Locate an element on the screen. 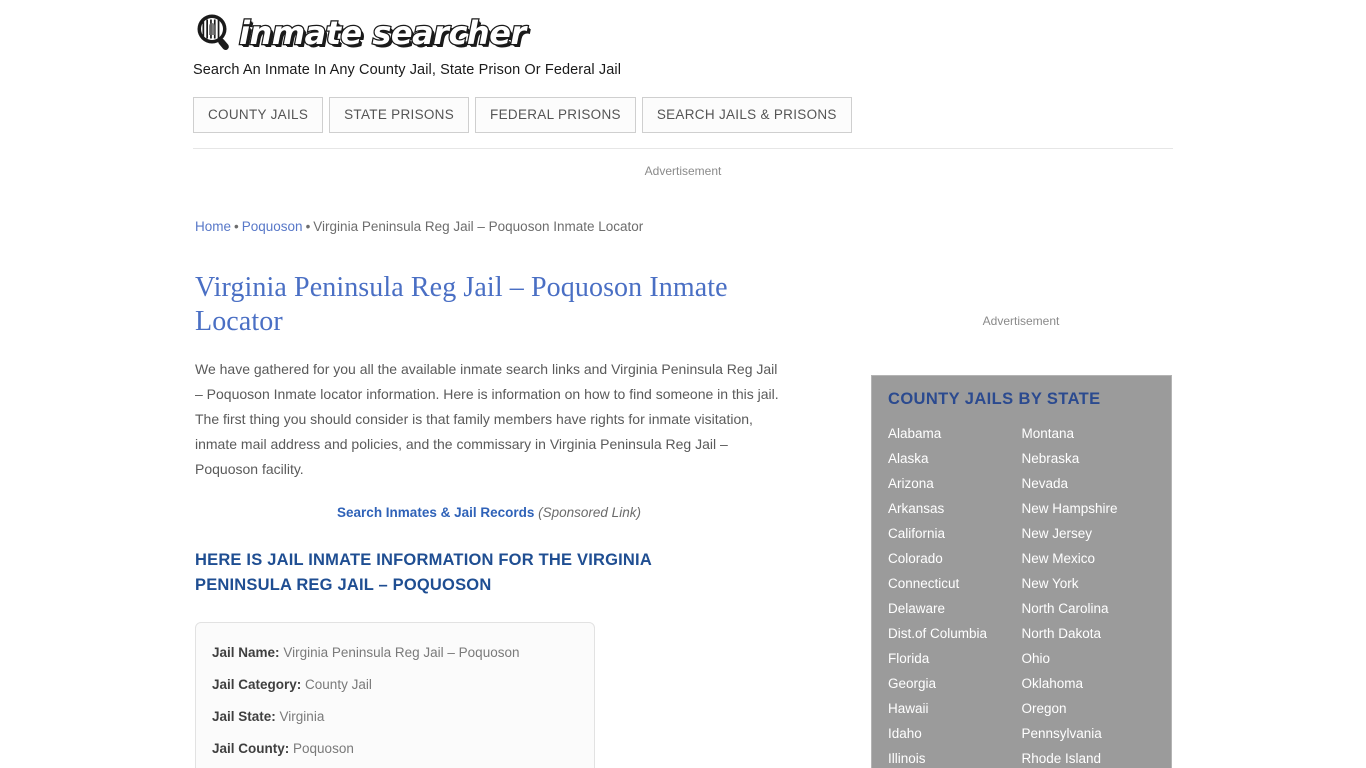 This screenshot has height=768, width=1366. table-row: Jail Category: County Jail is located at coordinates (395, 685).